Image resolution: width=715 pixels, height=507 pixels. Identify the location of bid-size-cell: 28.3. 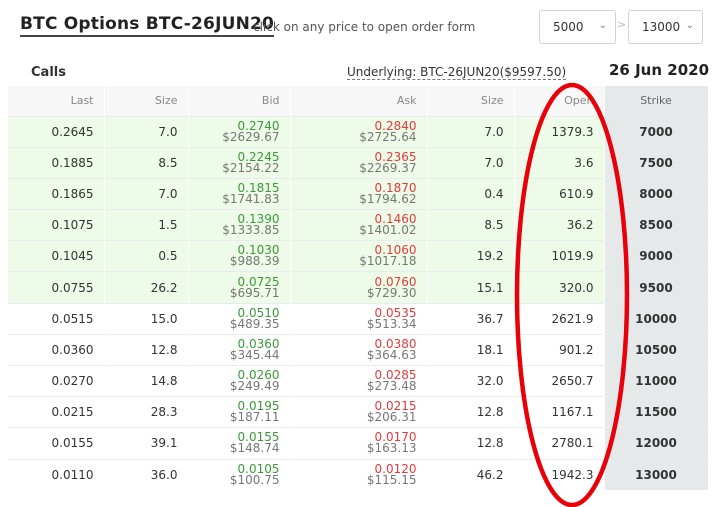
(146, 412).